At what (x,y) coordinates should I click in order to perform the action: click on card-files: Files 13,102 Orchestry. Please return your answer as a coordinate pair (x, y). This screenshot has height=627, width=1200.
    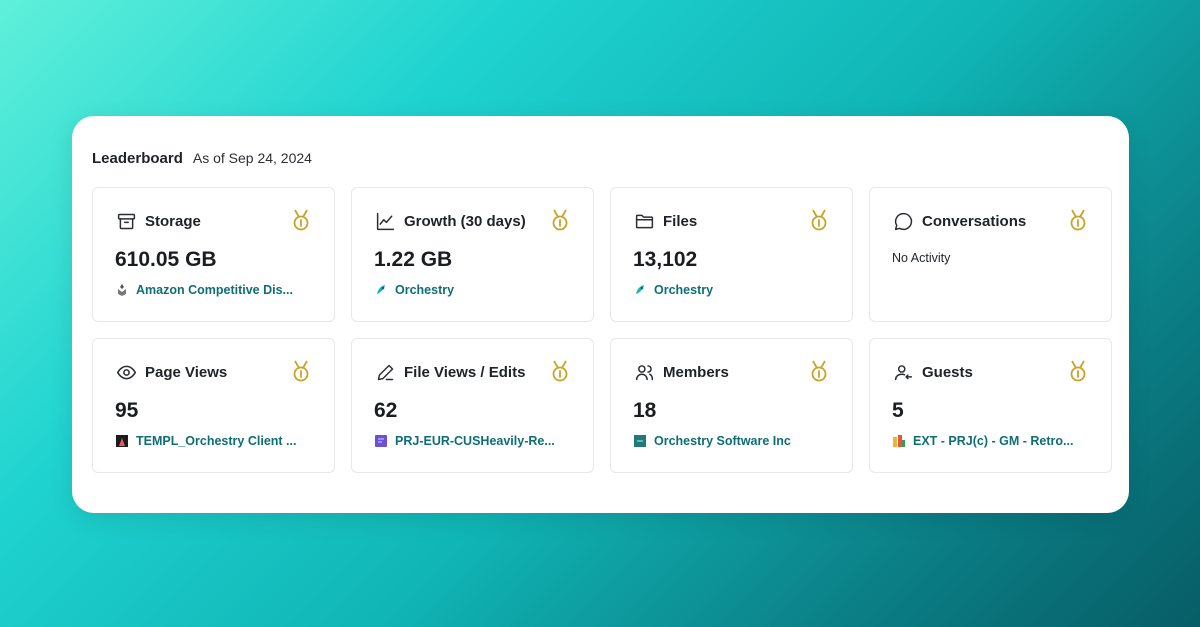
    Looking at the image, I should click on (731, 254).